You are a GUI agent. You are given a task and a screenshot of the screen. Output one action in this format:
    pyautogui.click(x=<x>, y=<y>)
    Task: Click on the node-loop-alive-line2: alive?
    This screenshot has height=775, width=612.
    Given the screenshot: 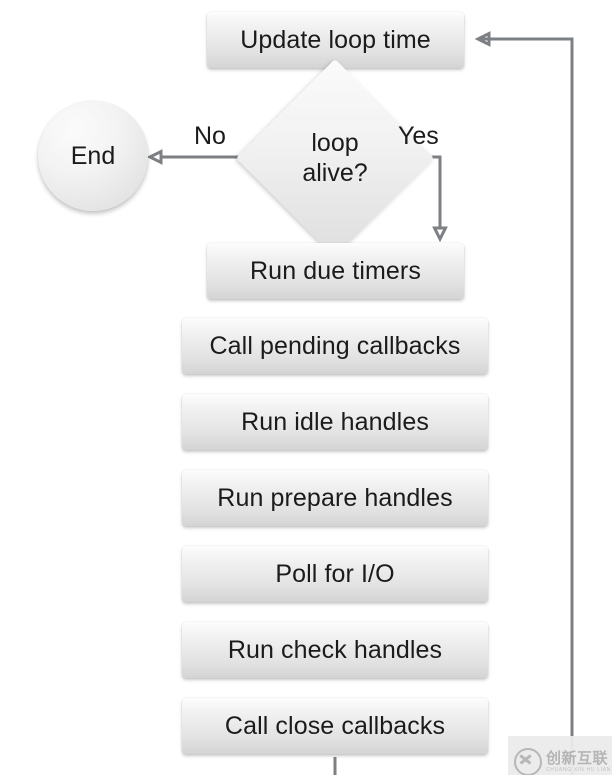 What is the action you would take?
    pyautogui.click(x=335, y=173)
    